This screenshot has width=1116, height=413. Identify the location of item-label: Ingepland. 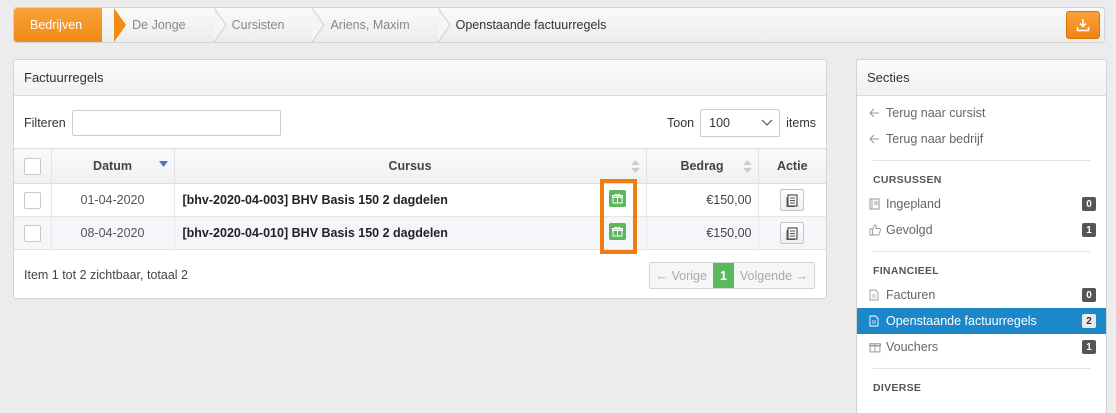
(913, 204).